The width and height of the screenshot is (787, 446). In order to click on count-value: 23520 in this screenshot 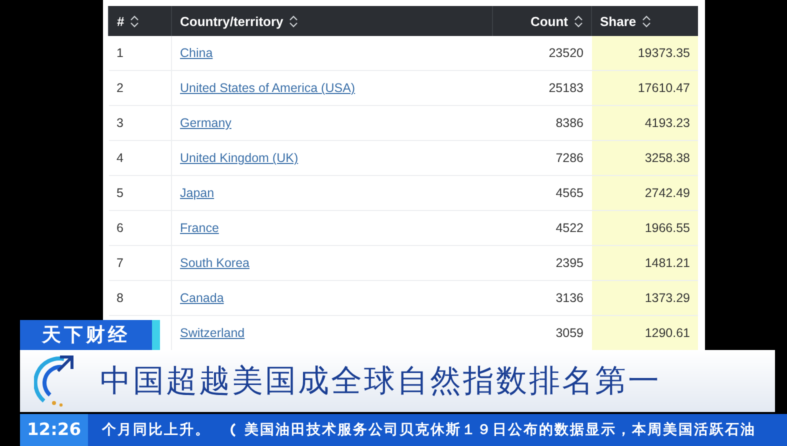, I will do `click(566, 53)`.